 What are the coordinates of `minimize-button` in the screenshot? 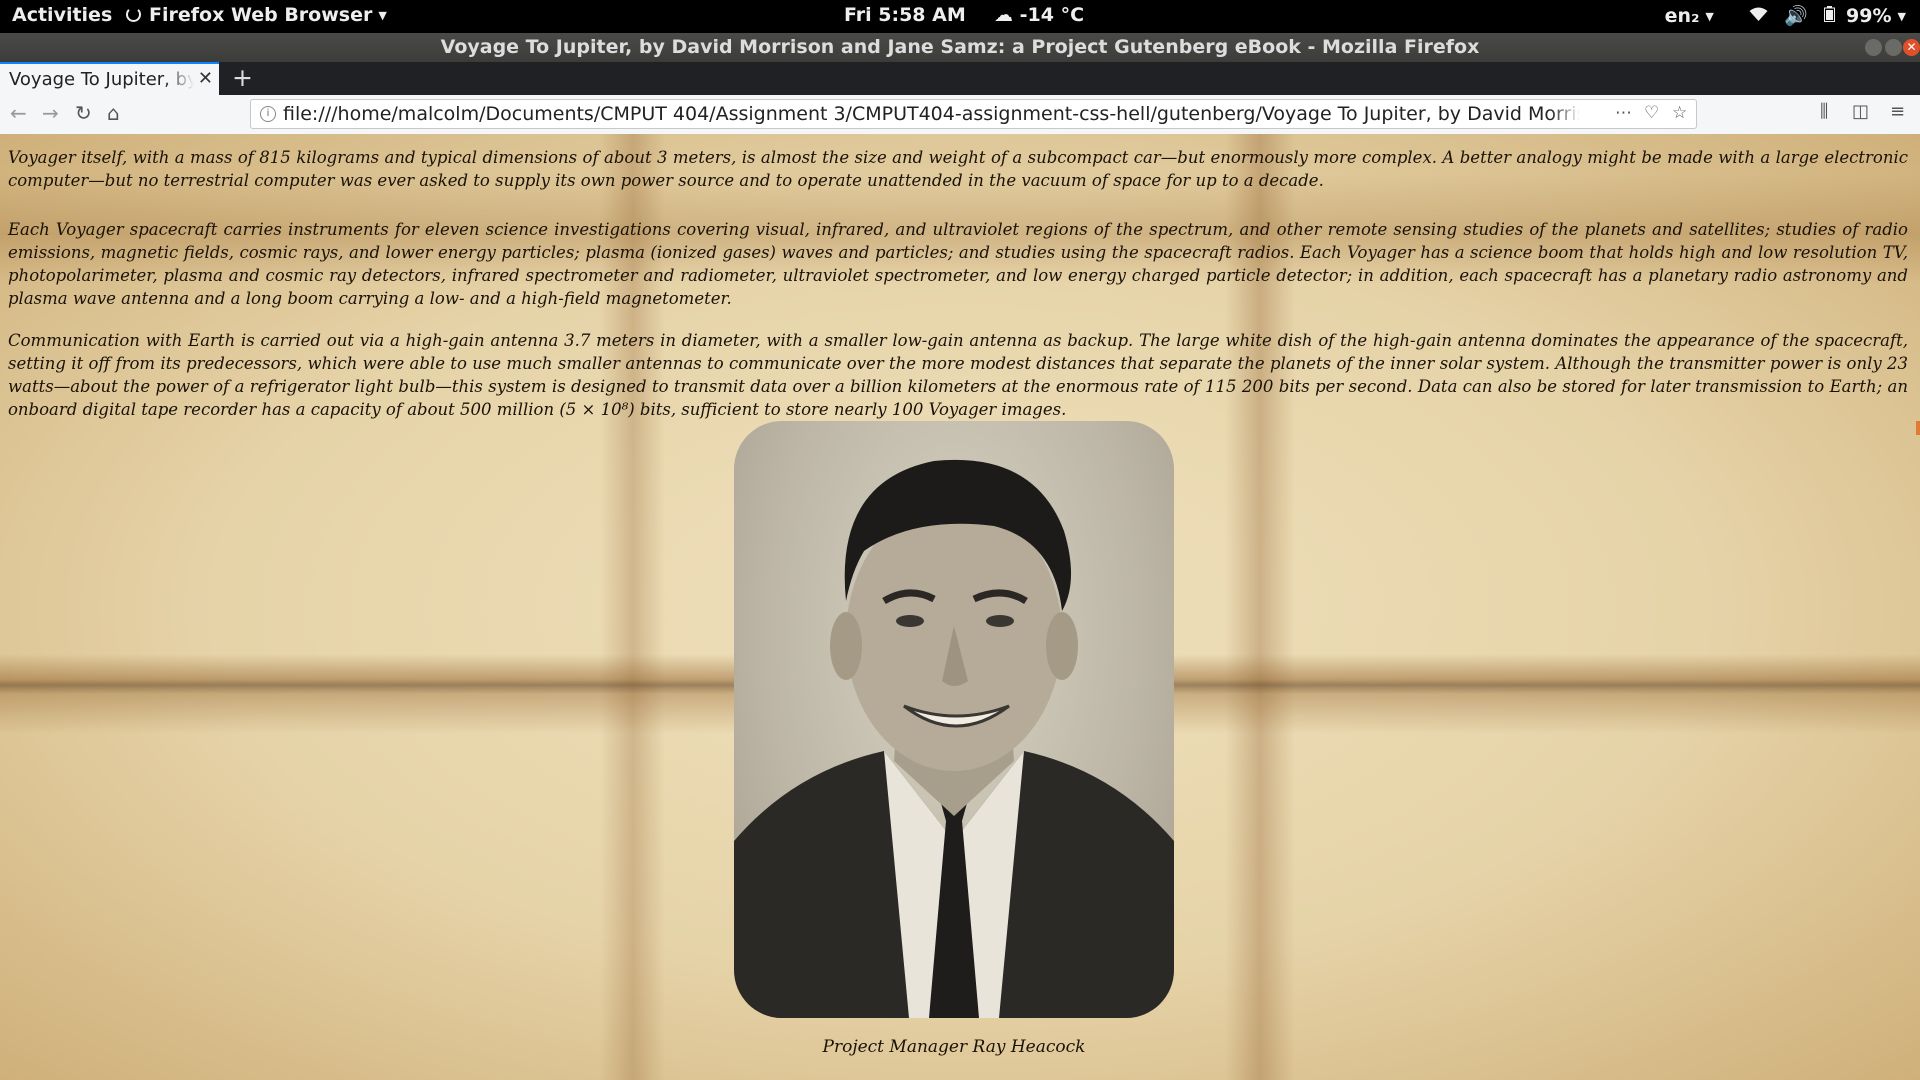 It's located at (1873, 47).